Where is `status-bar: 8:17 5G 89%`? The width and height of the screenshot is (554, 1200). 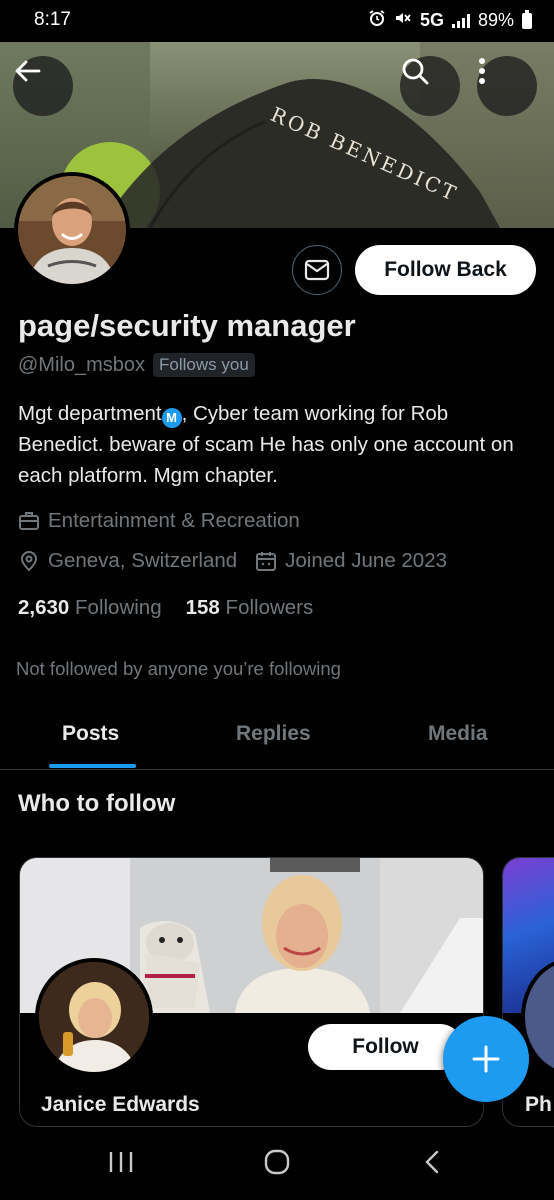
status-bar: 8:17 5G 89% is located at coordinates (277, 21).